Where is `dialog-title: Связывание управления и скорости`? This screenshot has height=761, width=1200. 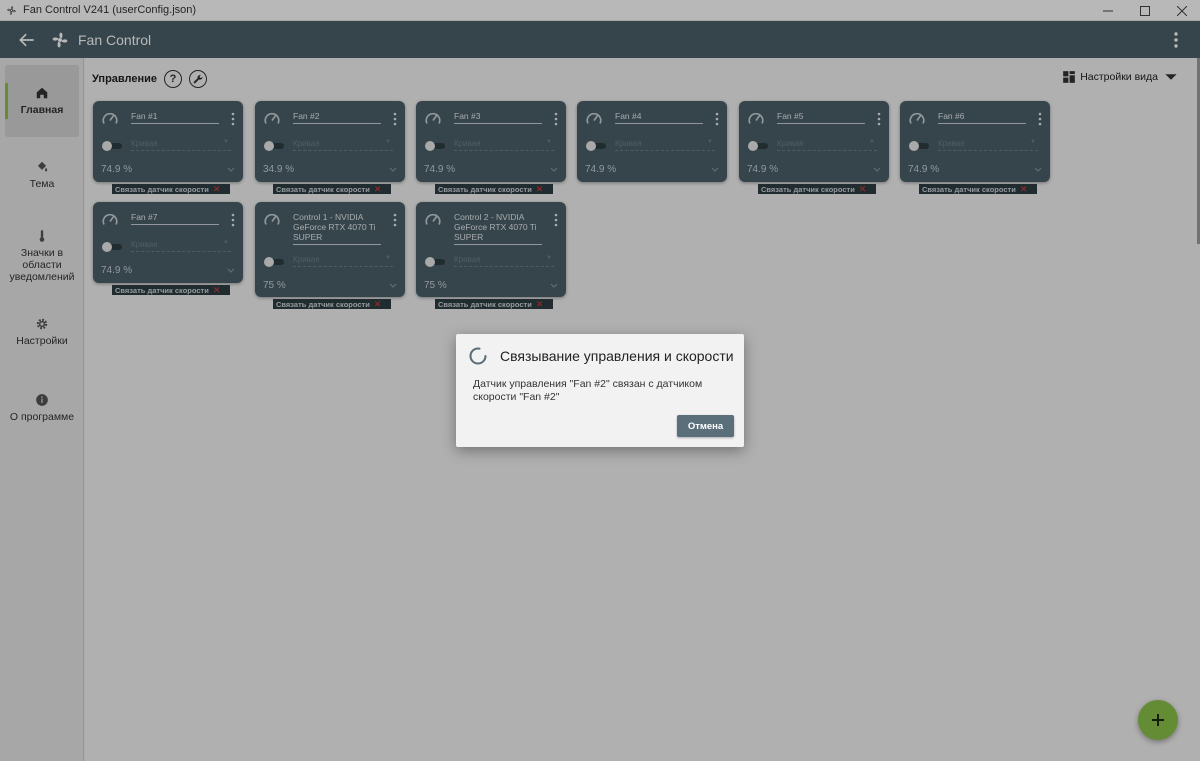
dialog-title: Связывание управления и скорости is located at coordinates (617, 356).